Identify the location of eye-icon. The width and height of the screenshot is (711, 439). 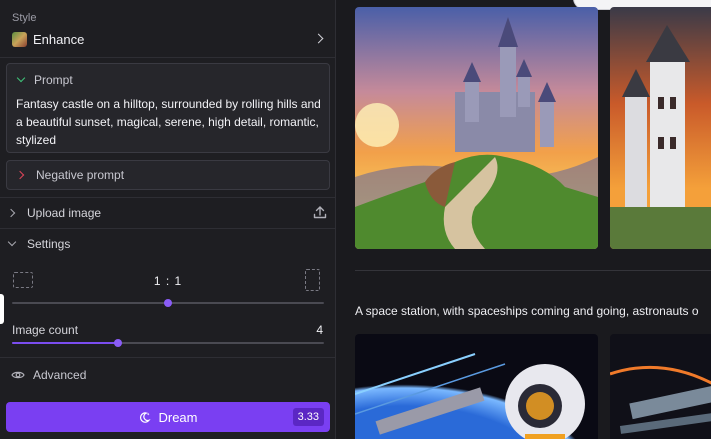
(18, 375).